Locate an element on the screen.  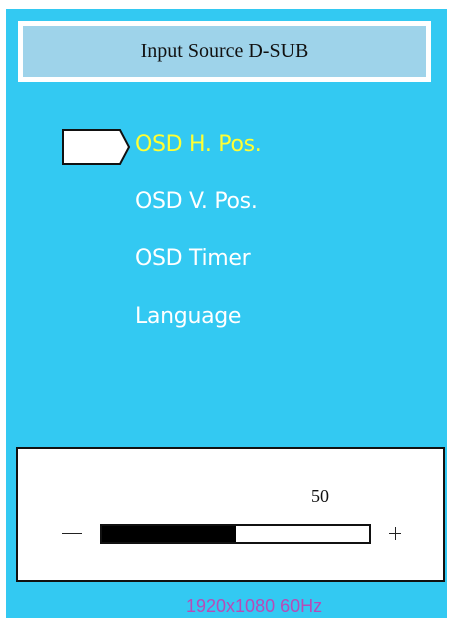
input-source-title: Input Source D-SUB is located at coordinates (224, 51).